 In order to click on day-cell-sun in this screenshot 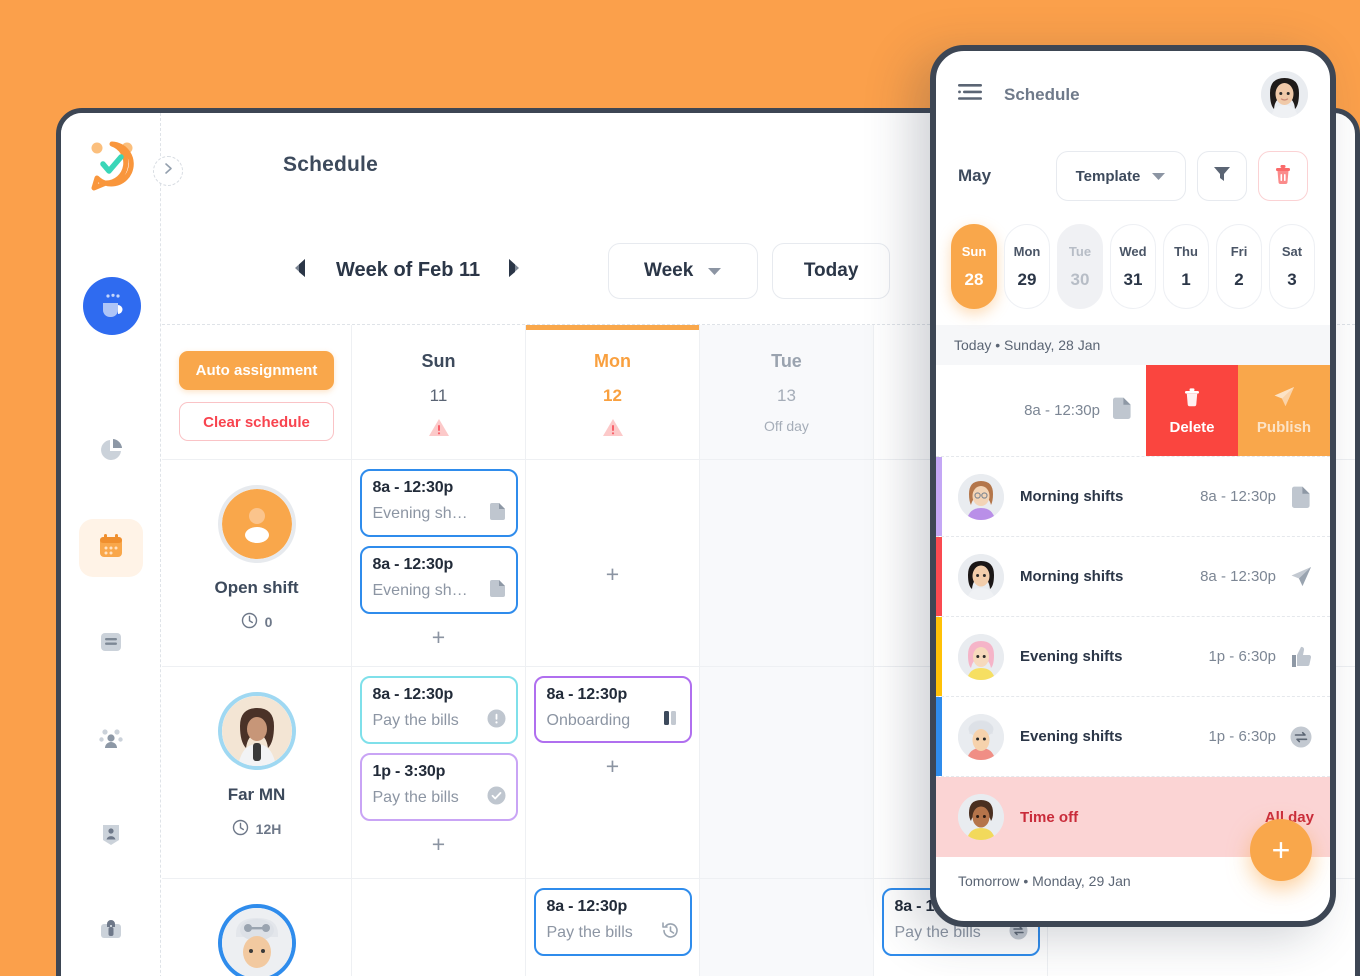, I will do `click(439, 927)`.